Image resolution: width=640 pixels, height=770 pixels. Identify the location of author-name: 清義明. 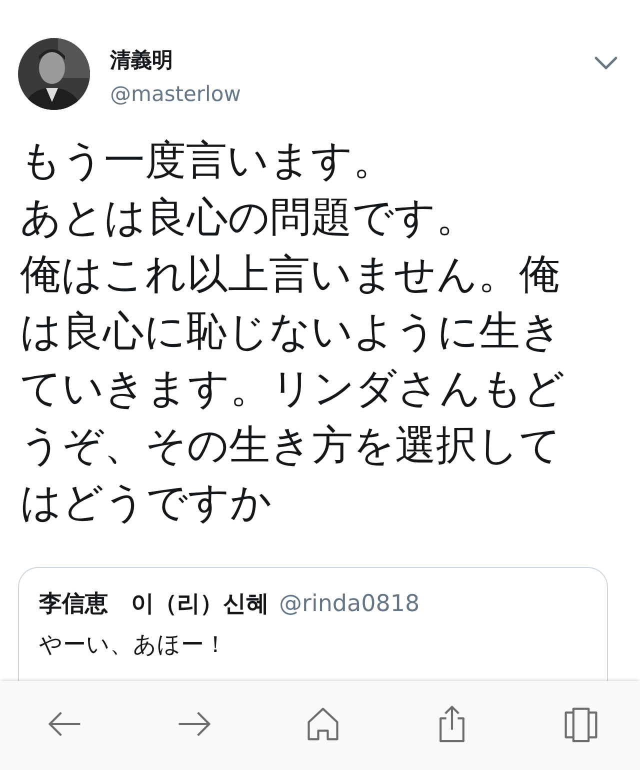
(142, 60).